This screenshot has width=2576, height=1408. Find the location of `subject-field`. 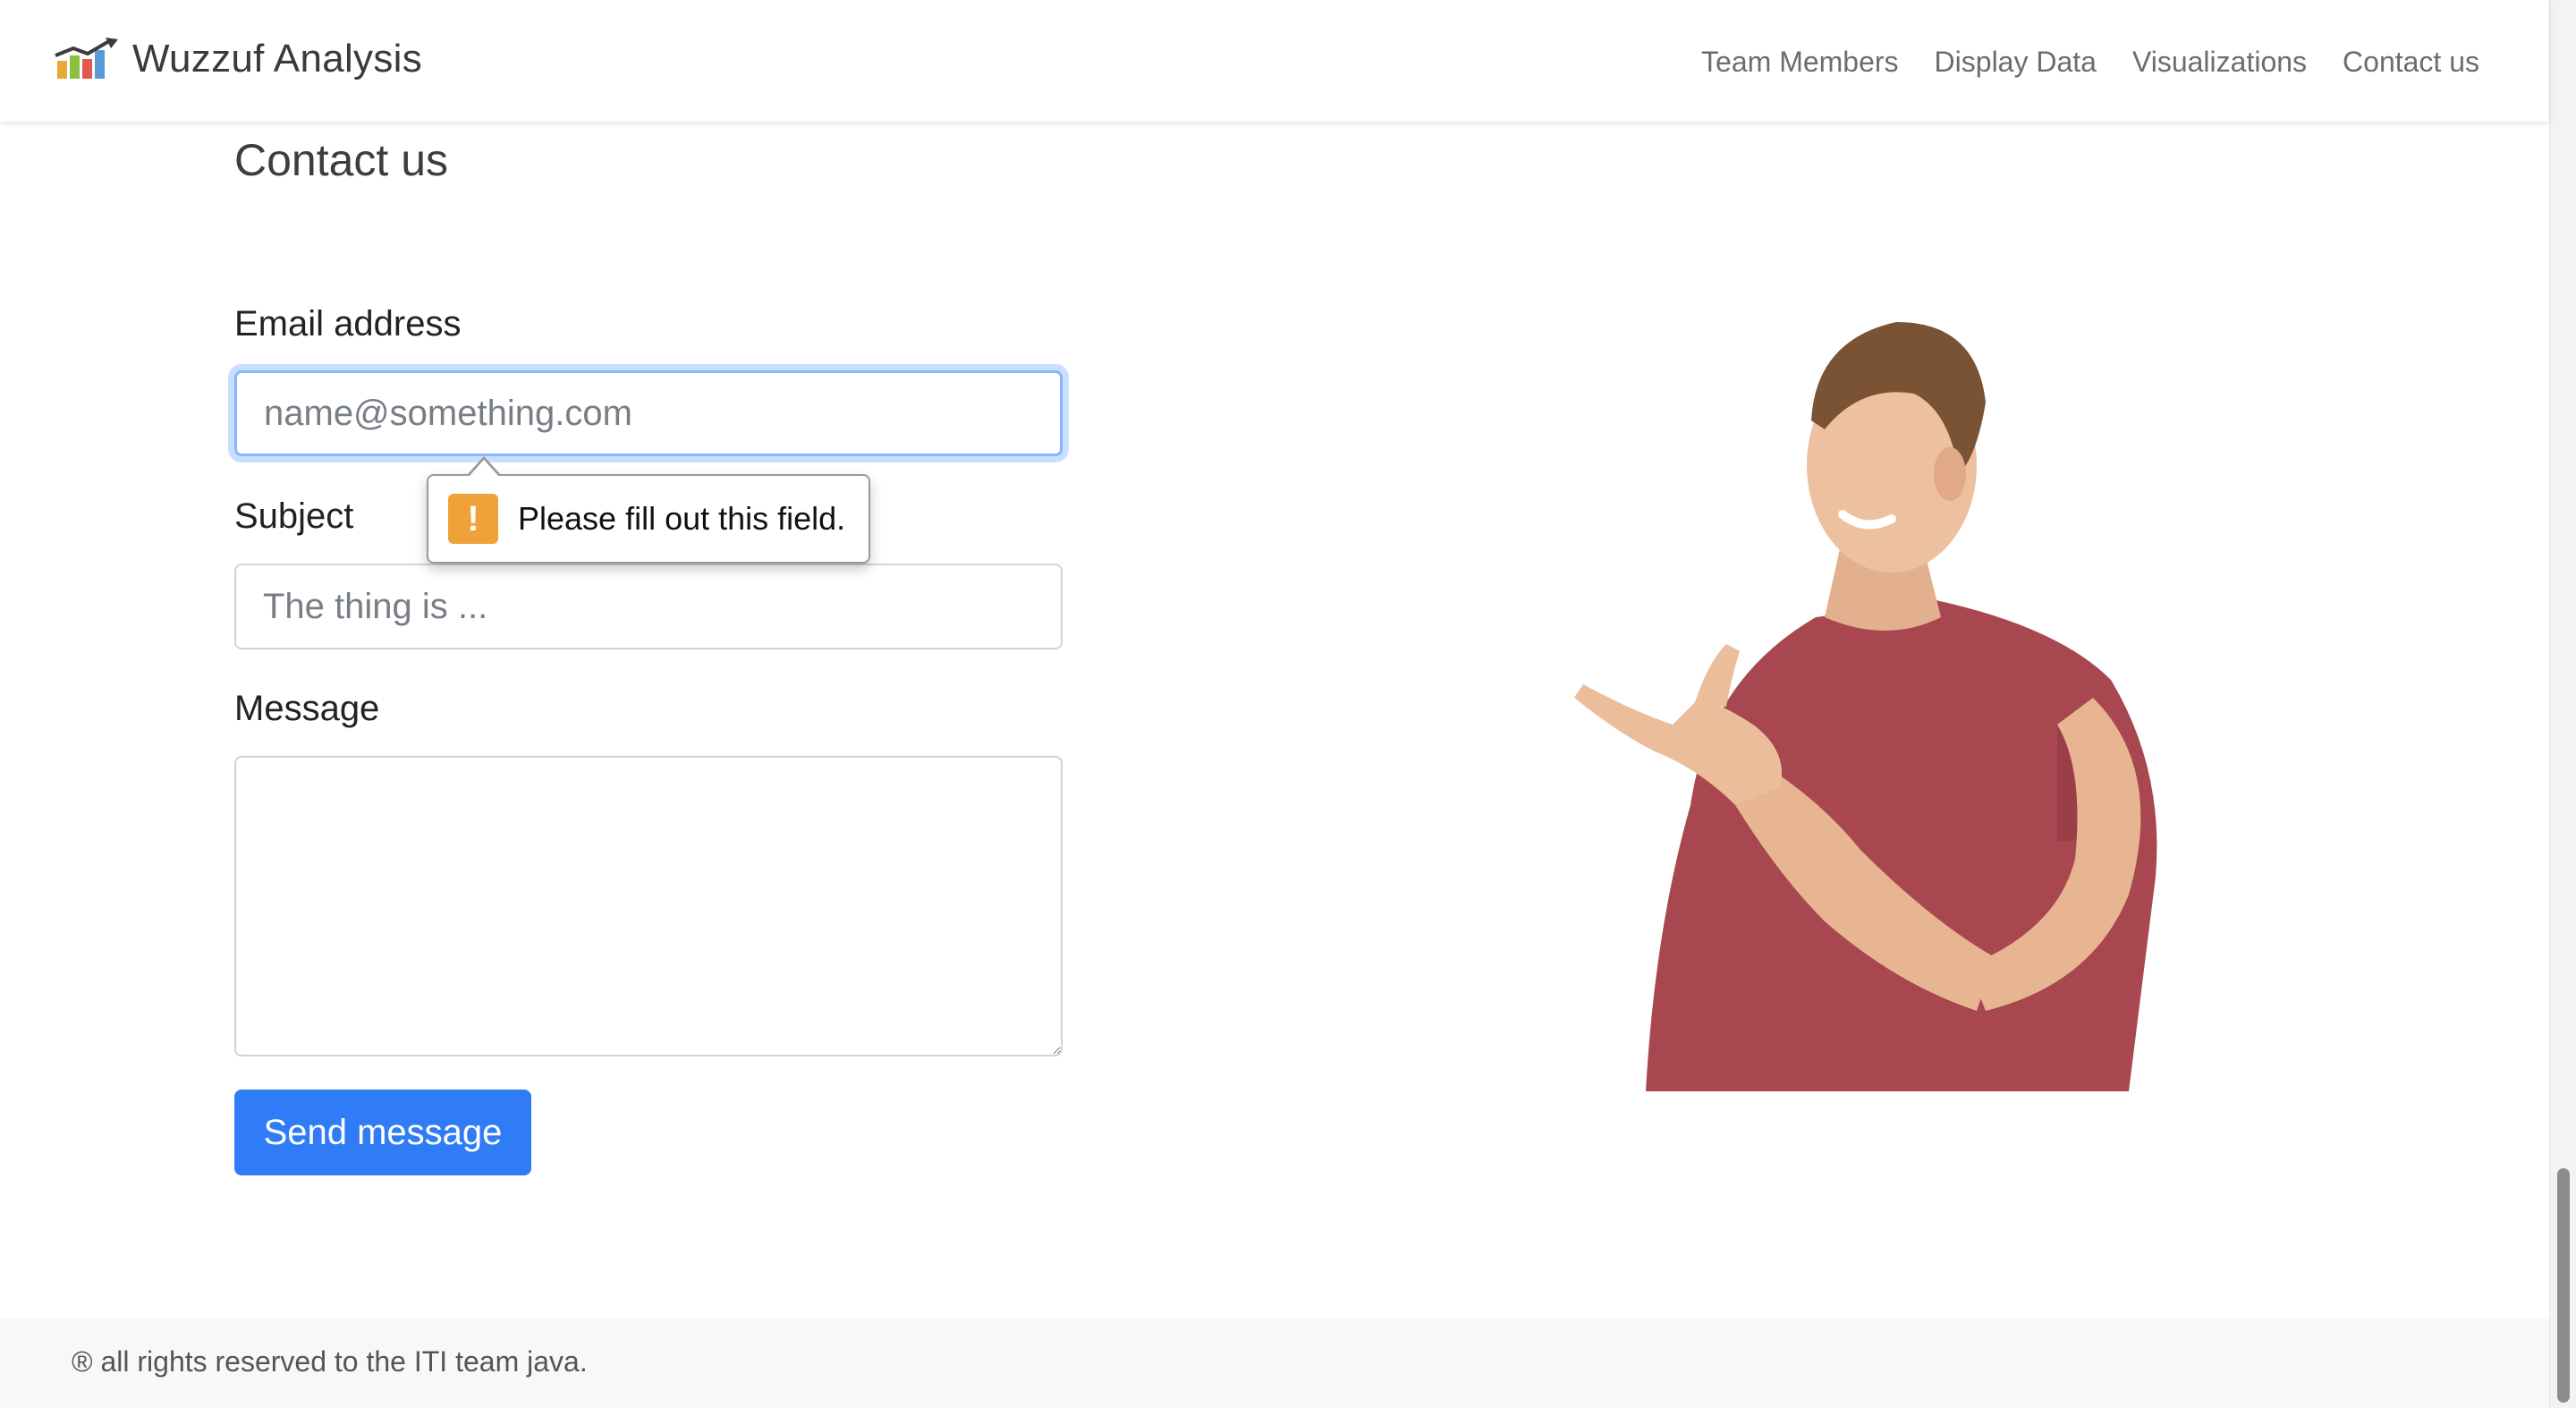

subject-field is located at coordinates (648, 606).